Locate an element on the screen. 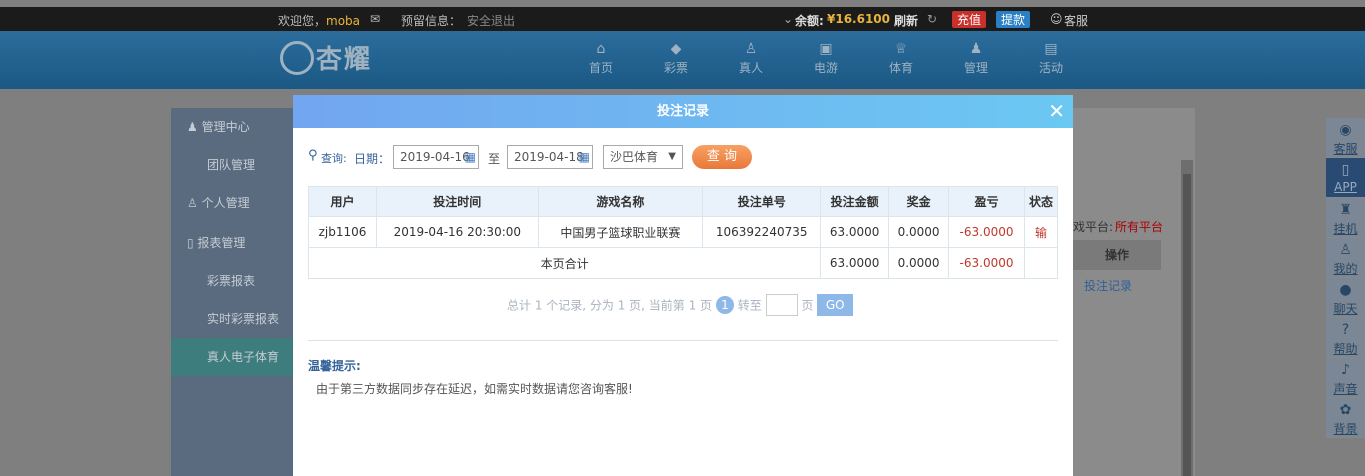  col-amount: 投注金额 is located at coordinates (855, 201).